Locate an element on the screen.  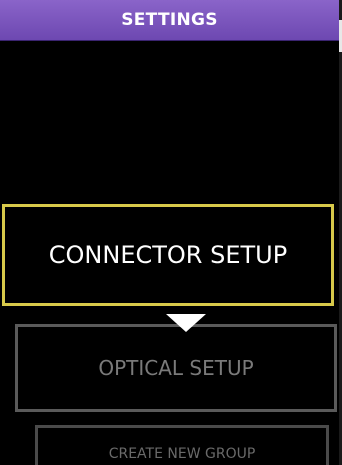
page-title: SETTINGS is located at coordinates (169, 20).